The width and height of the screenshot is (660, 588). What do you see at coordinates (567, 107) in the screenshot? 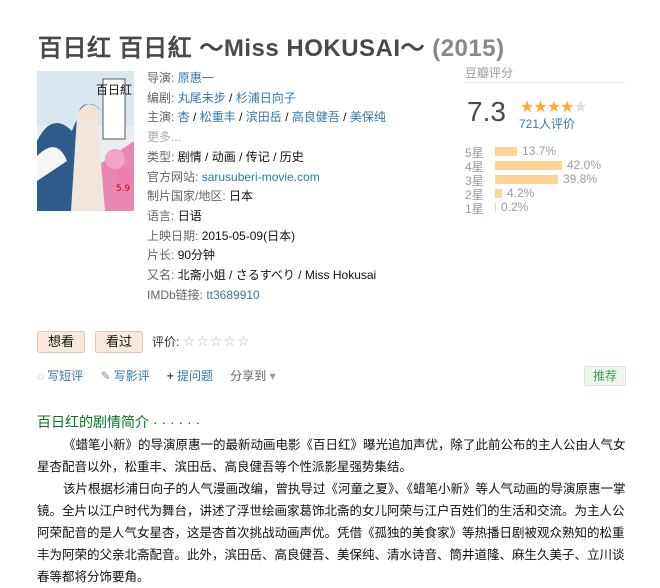
I see `star-half-icon: ★` at bounding box center [567, 107].